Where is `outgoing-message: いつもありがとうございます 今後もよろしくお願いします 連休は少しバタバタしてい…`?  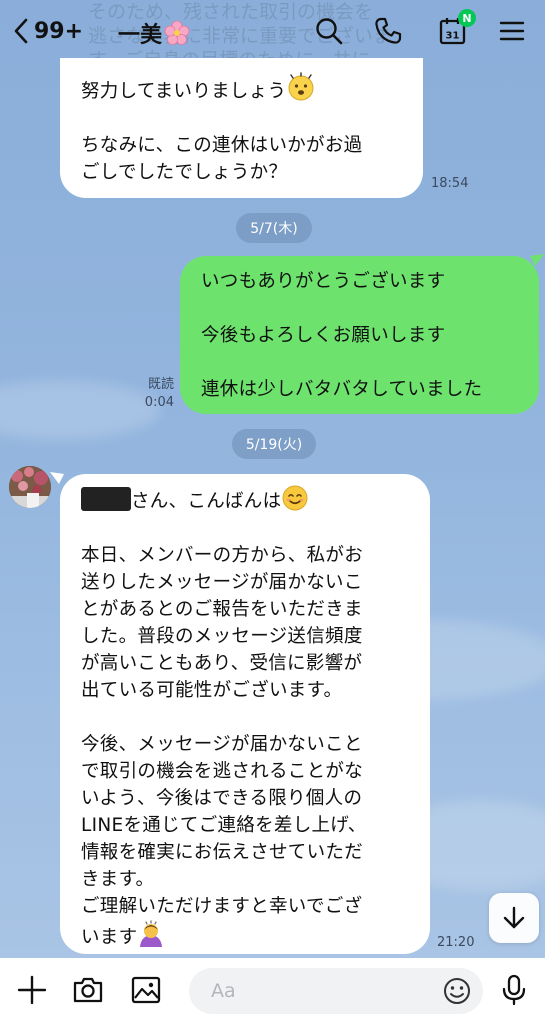 outgoing-message: いつもありがとうございます 今後もよろしくお願いします 連休は少しバタバタしてい… is located at coordinates (359, 335).